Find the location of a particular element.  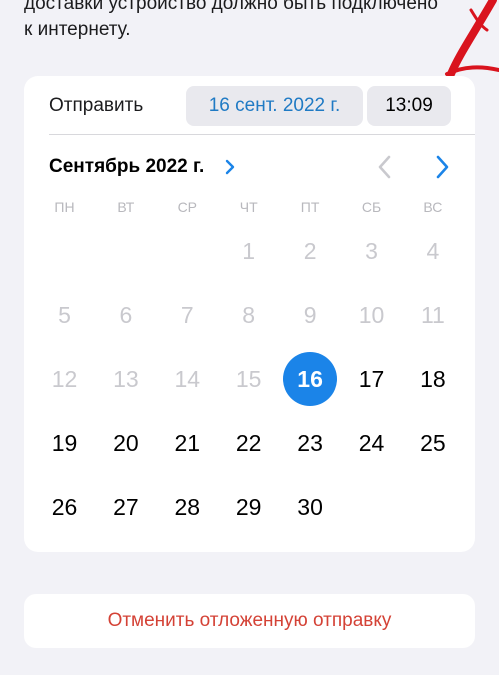

calendar-day: 30 is located at coordinates (310, 507).